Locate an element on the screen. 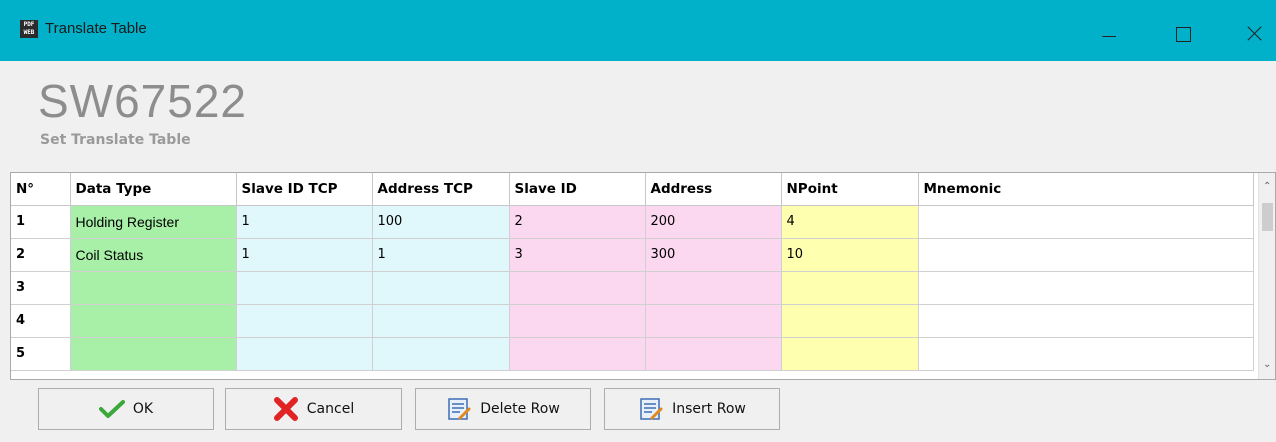 The width and height of the screenshot is (1276, 442). address-cell: 300 is located at coordinates (713, 255).